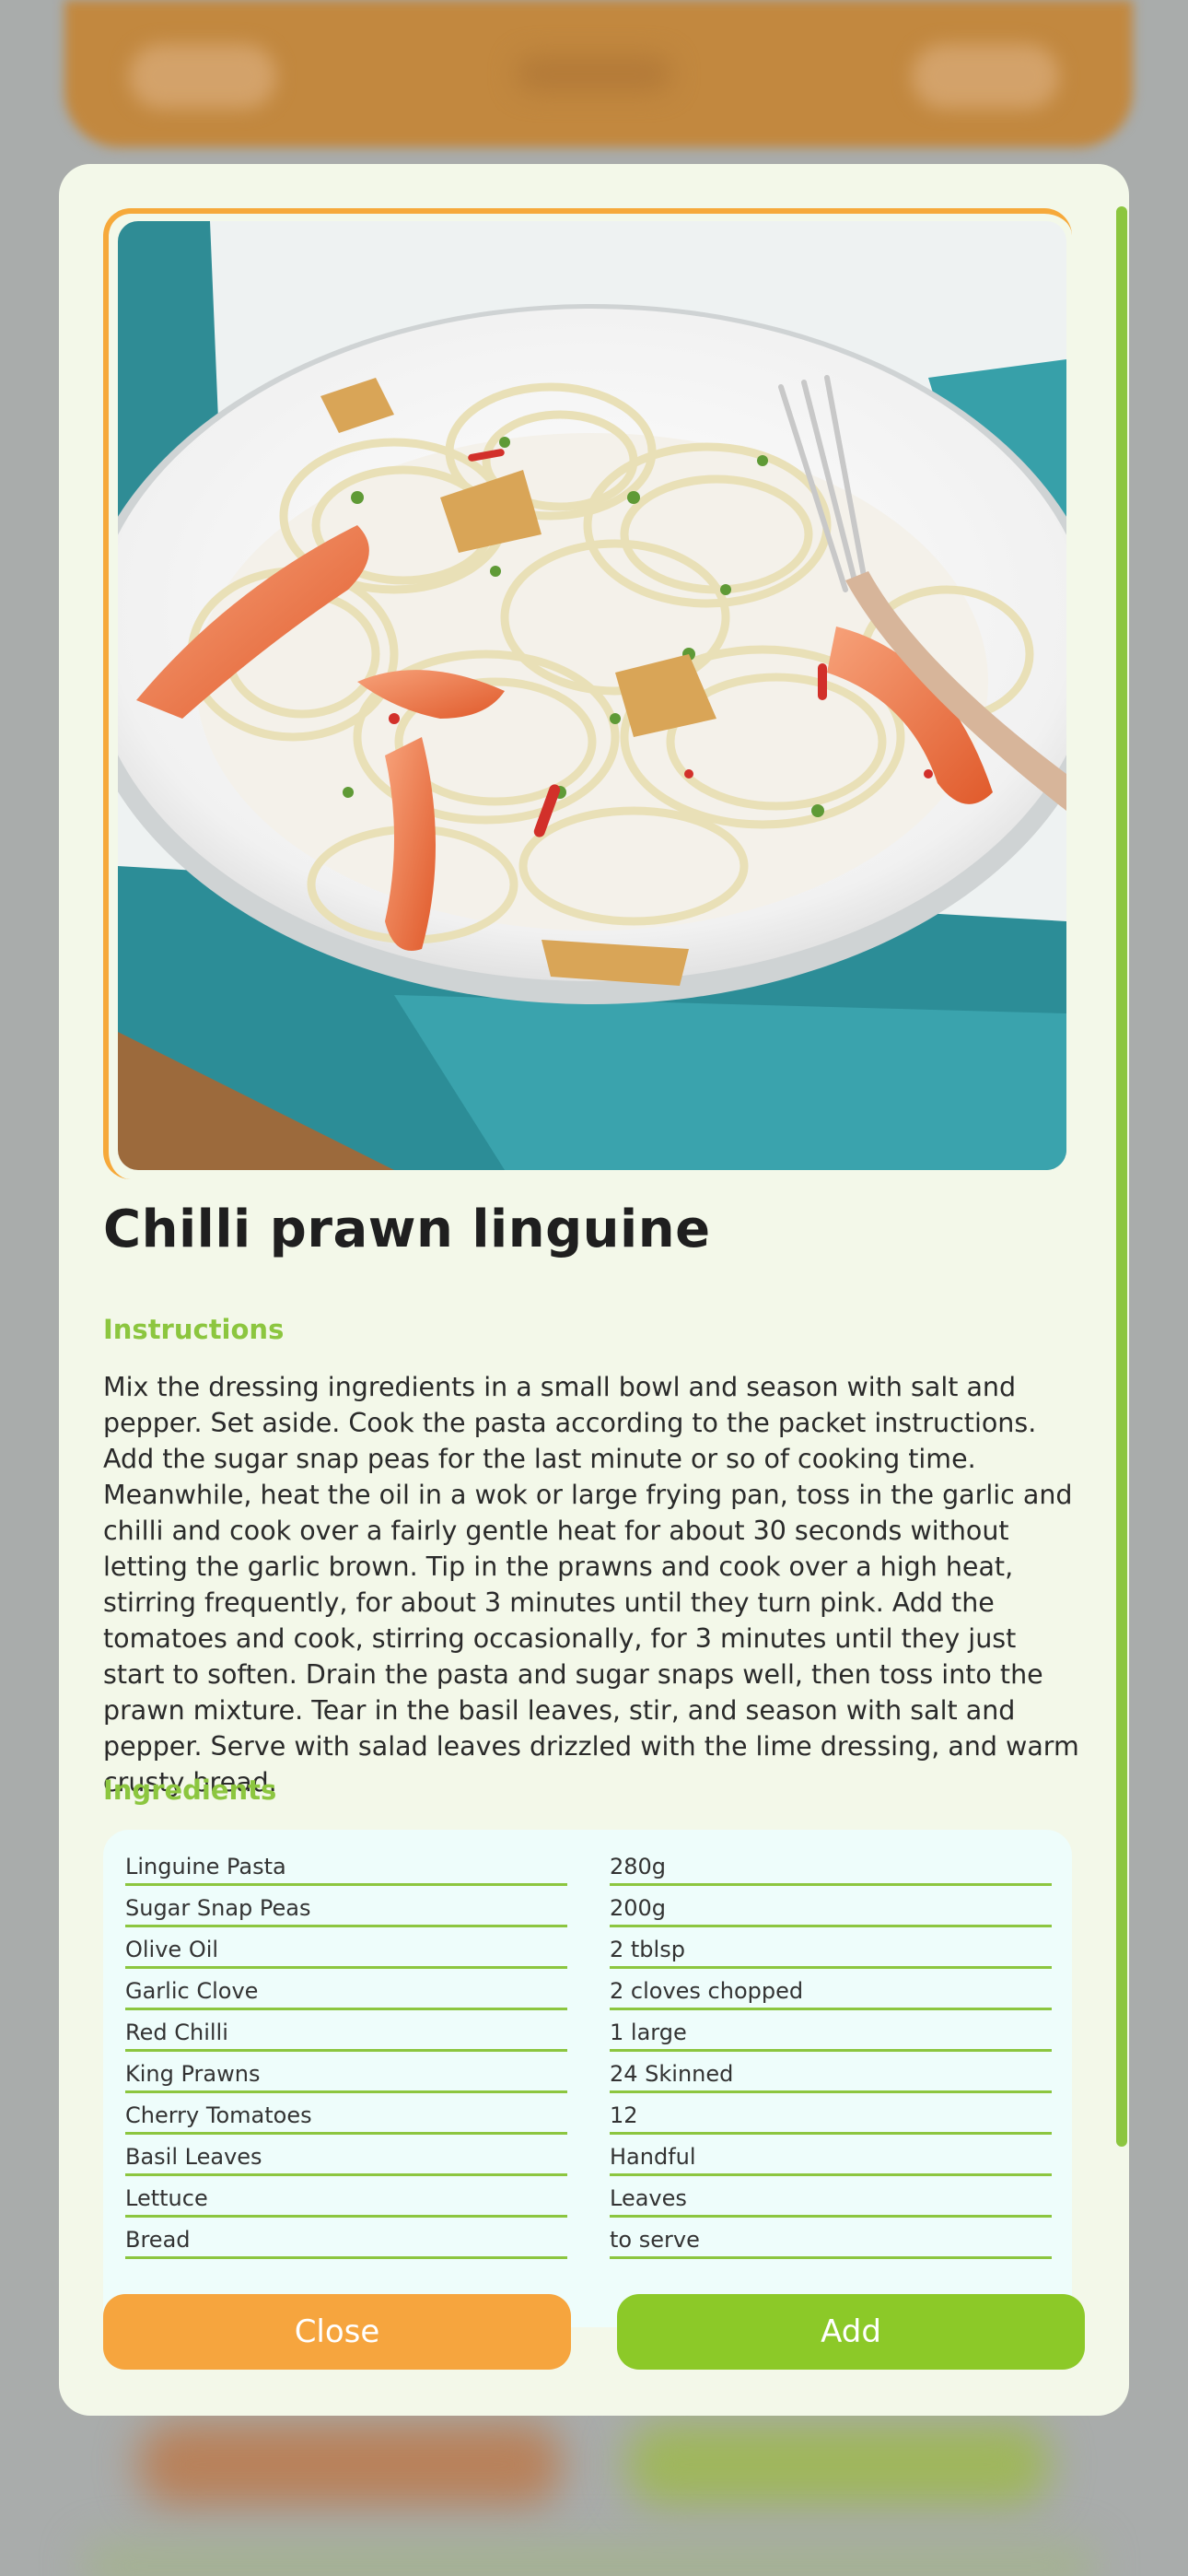 Image resolution: width=1188 pixels, height=2576 pixels. What do you see at coordinates (589, 2559) in the screenshot?
I see `background-bottom-strip` at bounding box center [589, 2559].